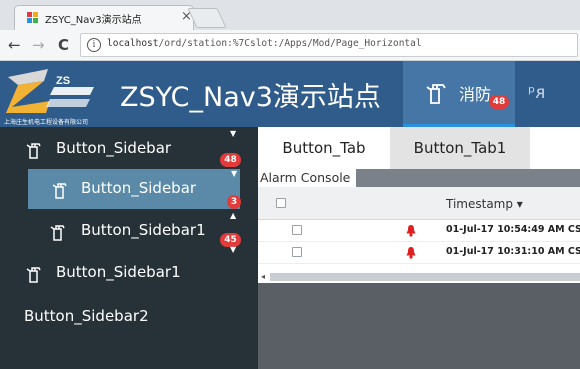 This screenshot has height=369, width=580. I want to click on nav-tab-fire-label: 消防, so click(475, 94).